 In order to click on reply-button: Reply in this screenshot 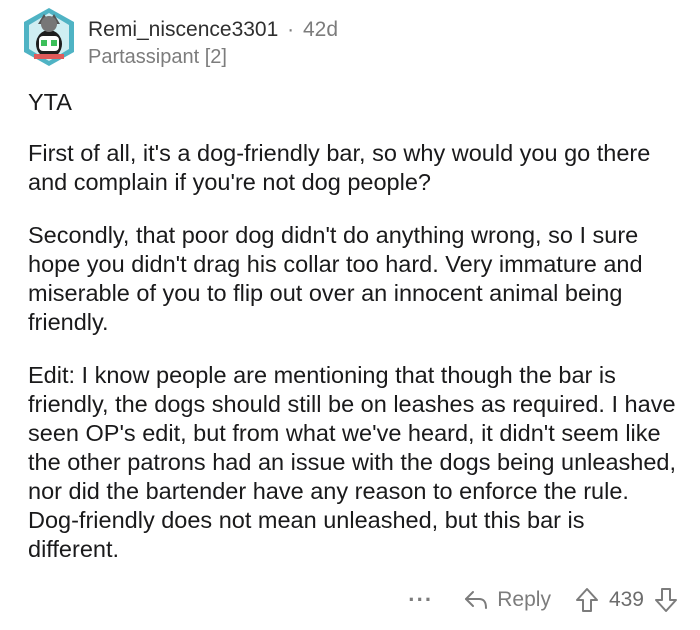, I will do `click(507, 600)`.